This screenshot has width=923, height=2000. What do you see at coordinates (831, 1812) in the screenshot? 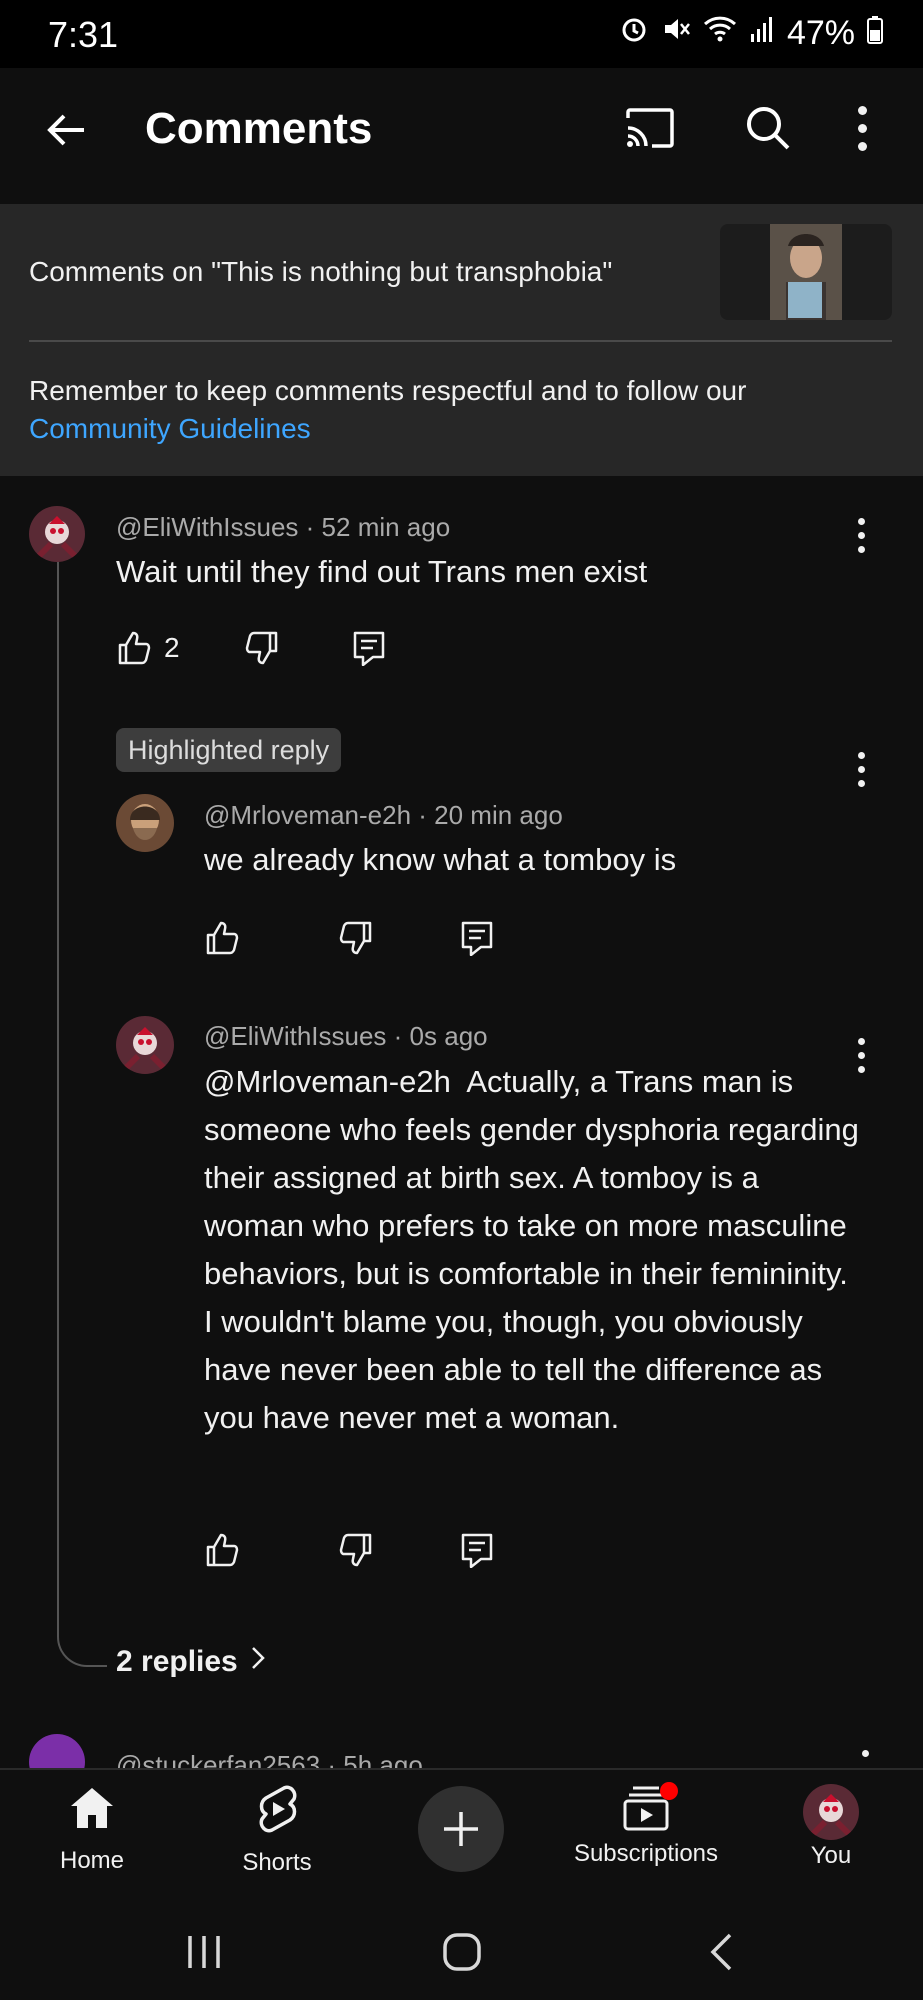
I see `profile-avatar` at bounding box center [831, 1812].